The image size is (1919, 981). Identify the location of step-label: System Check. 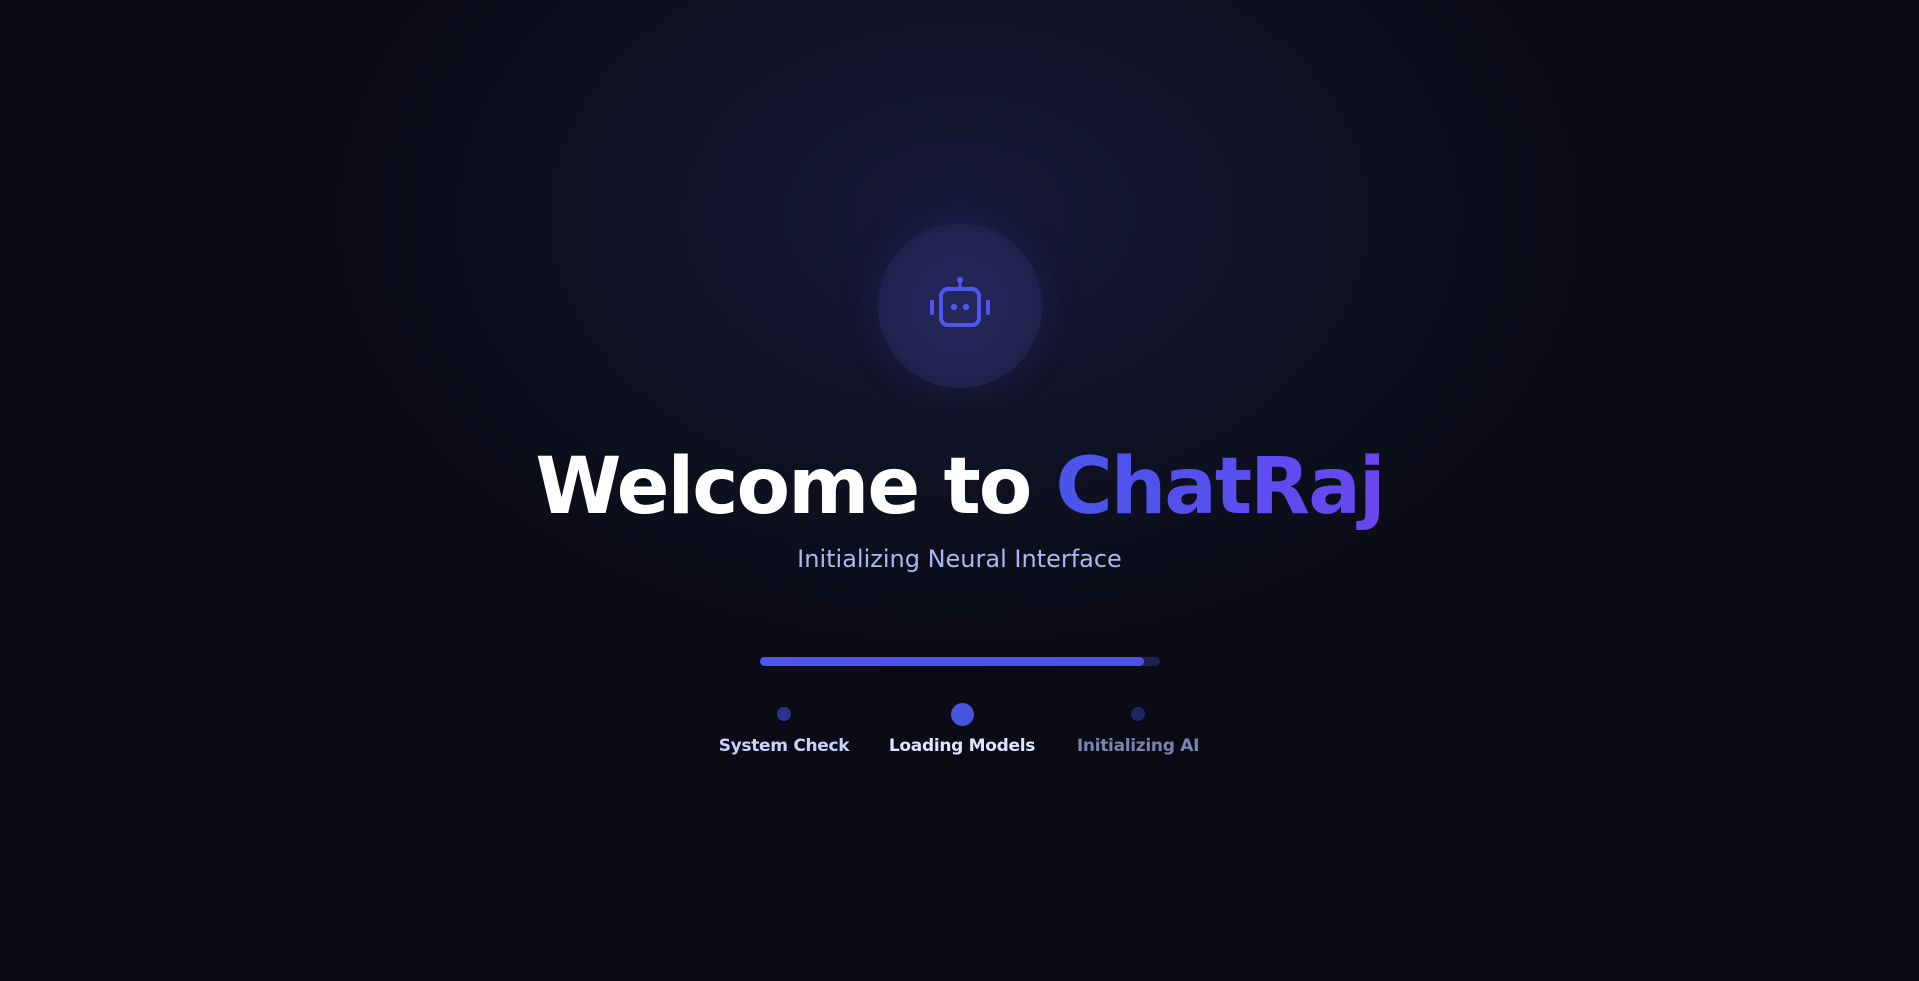
(784, 746).